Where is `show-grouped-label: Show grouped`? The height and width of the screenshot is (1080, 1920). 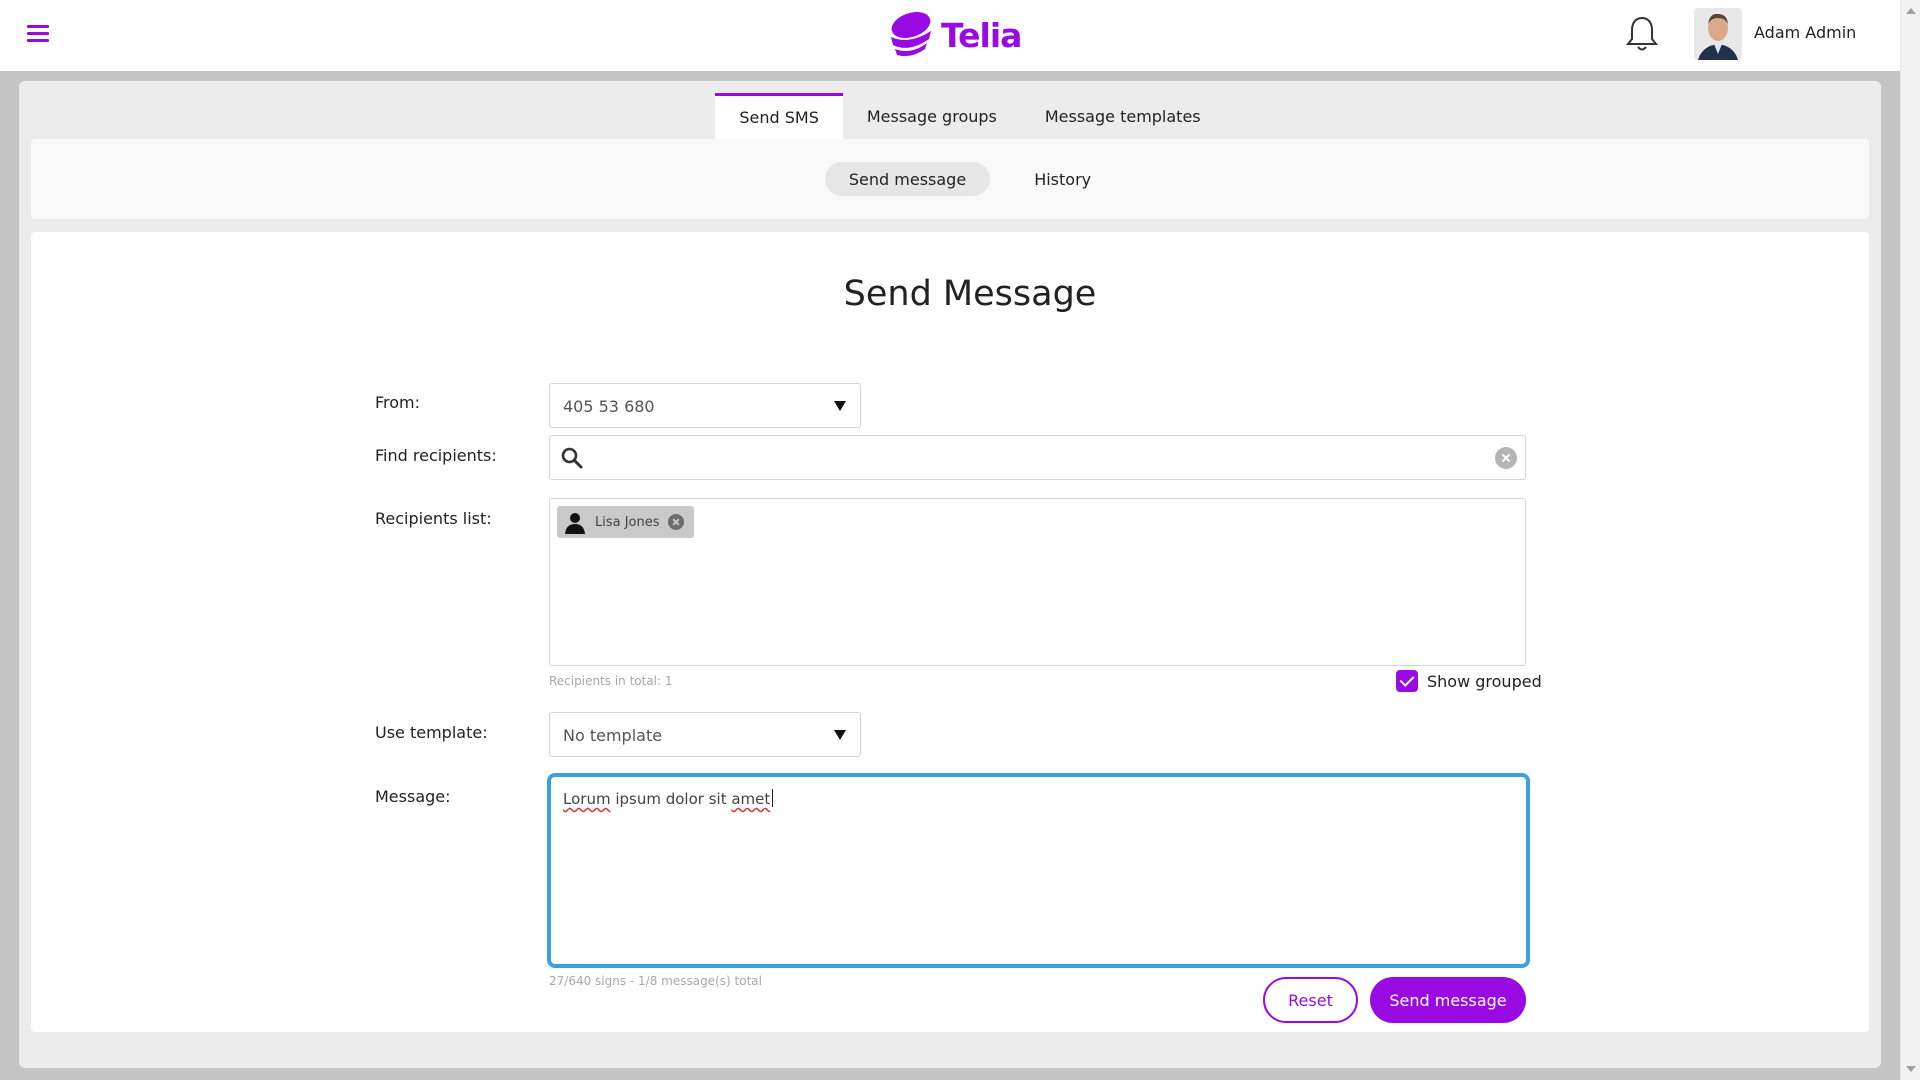
show-grouped-label: Show grouped is located at coordinates (1484, 681).